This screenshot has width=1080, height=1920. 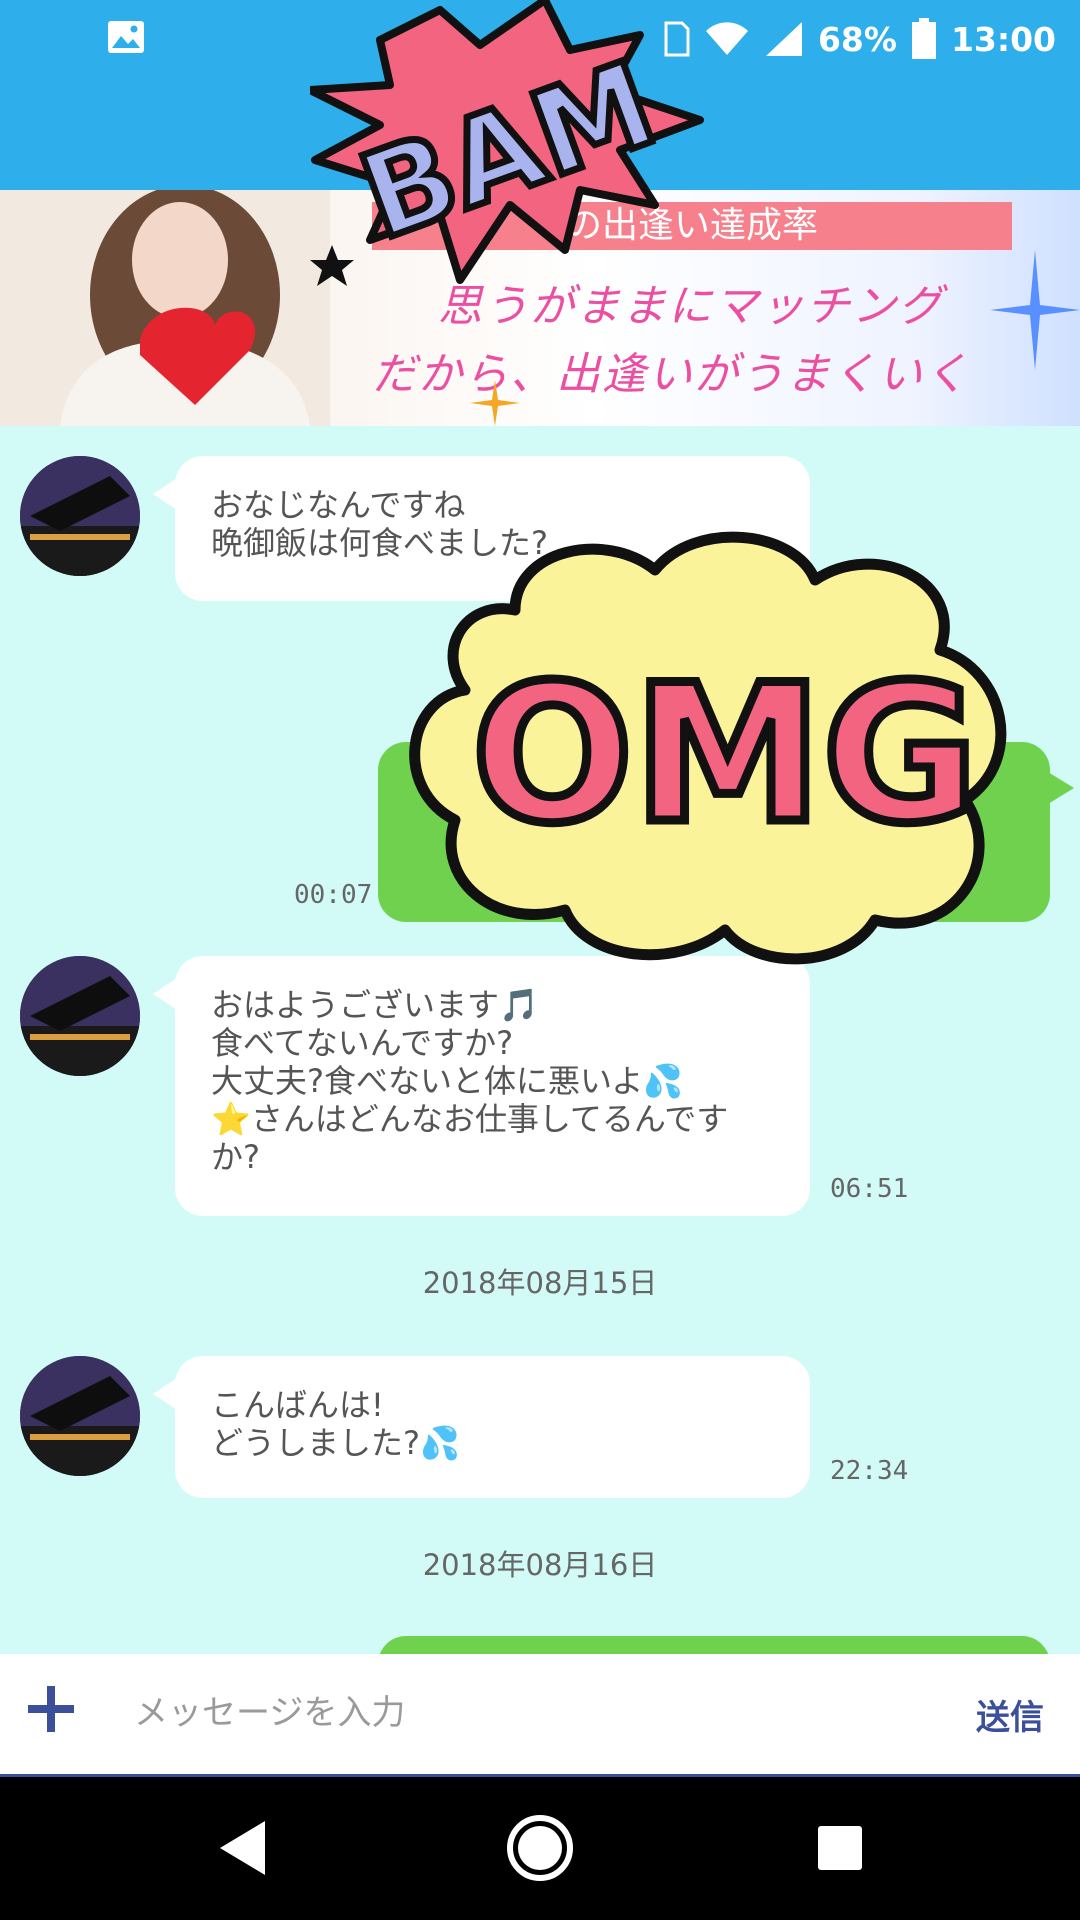 What do you see at coordinates (840, 1848) in the screenshot?
I see `recents-icon` at bounding box center [840, 1848].